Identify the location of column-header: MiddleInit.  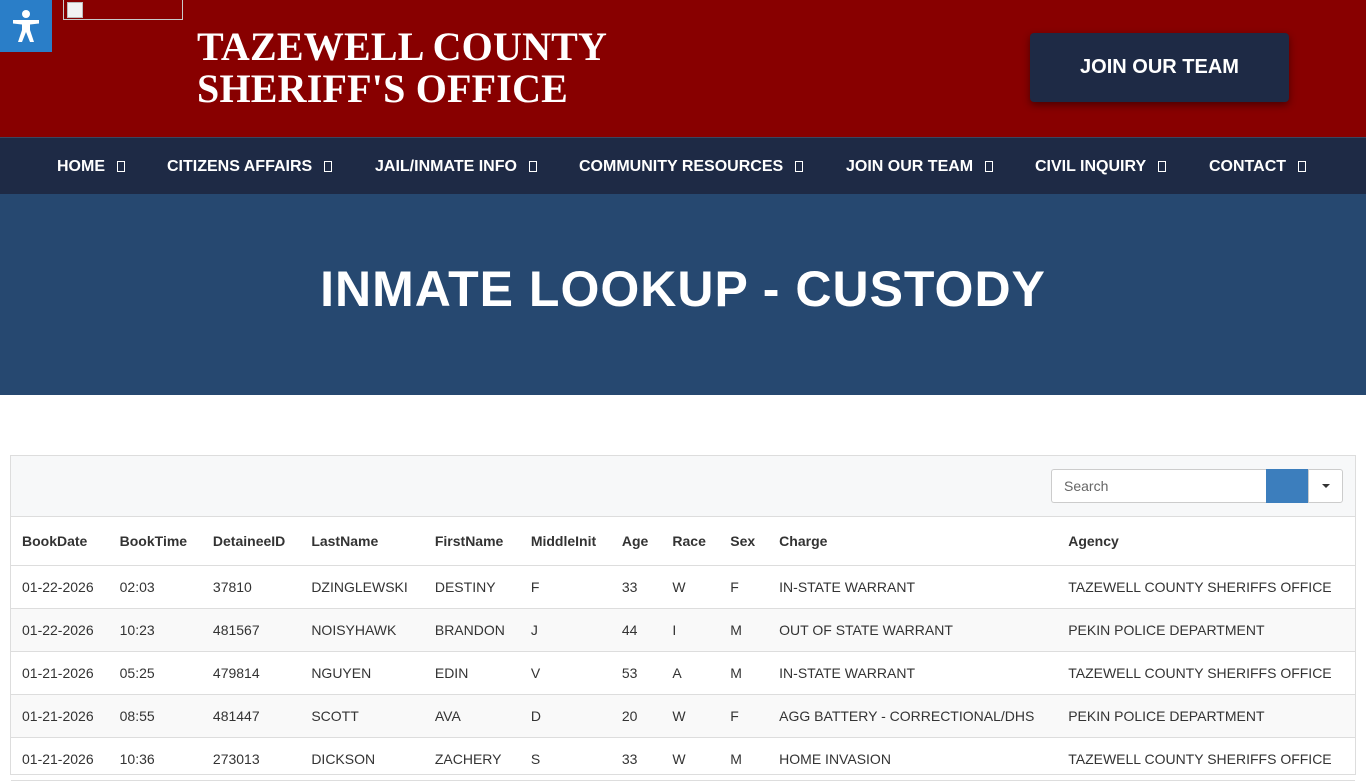
(565, 541).